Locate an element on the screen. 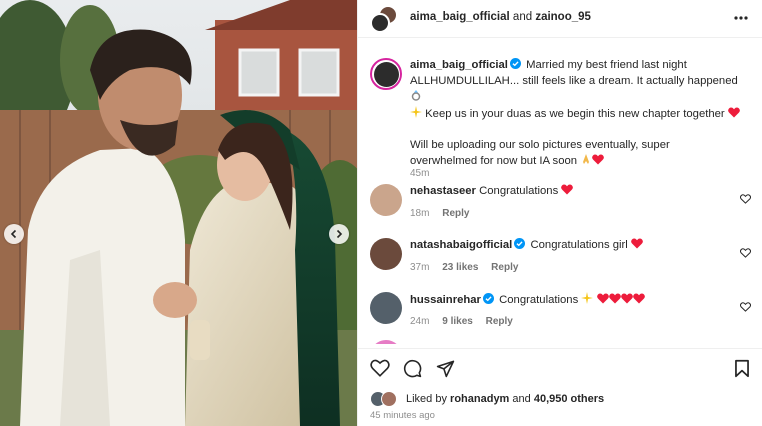  previous-photo-button is located at coordinates (14, 234).